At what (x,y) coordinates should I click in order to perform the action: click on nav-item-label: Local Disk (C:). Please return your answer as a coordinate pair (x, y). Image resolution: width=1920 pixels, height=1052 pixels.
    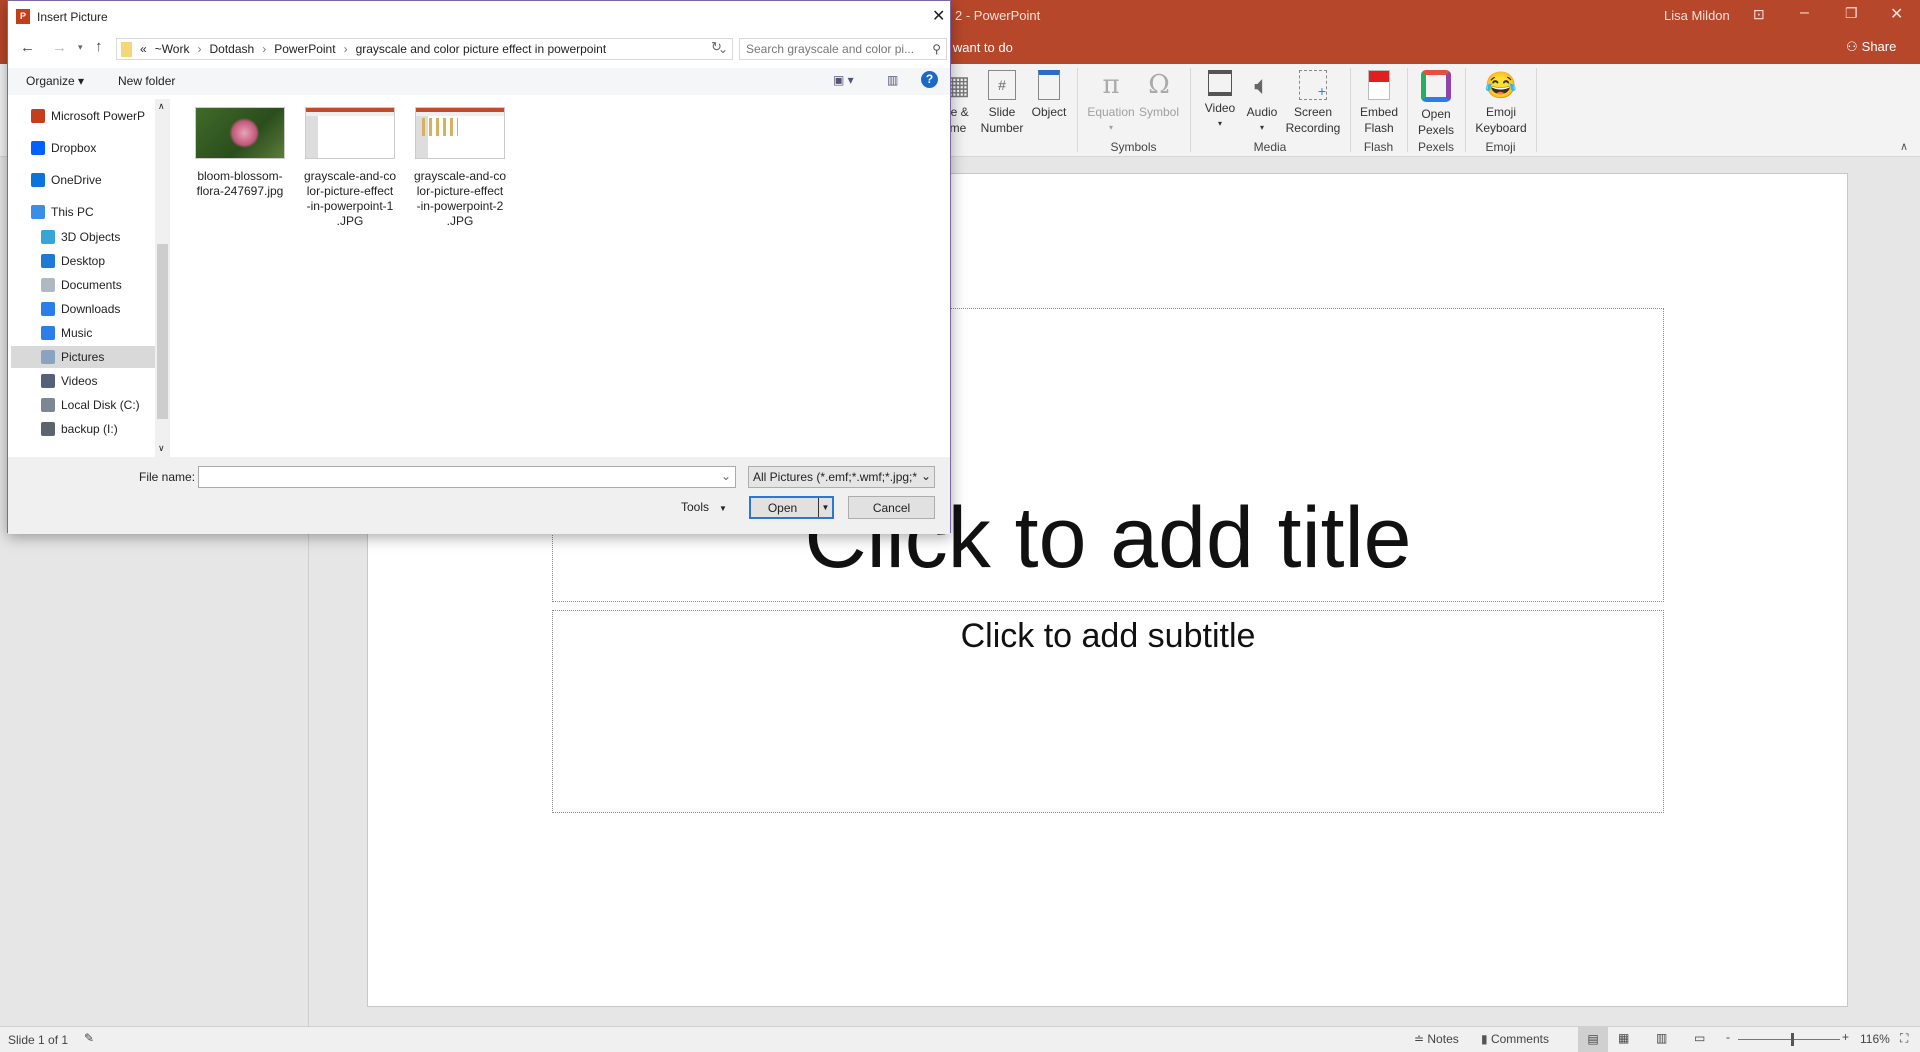
    Looking at the image, I should click on (100, 405).